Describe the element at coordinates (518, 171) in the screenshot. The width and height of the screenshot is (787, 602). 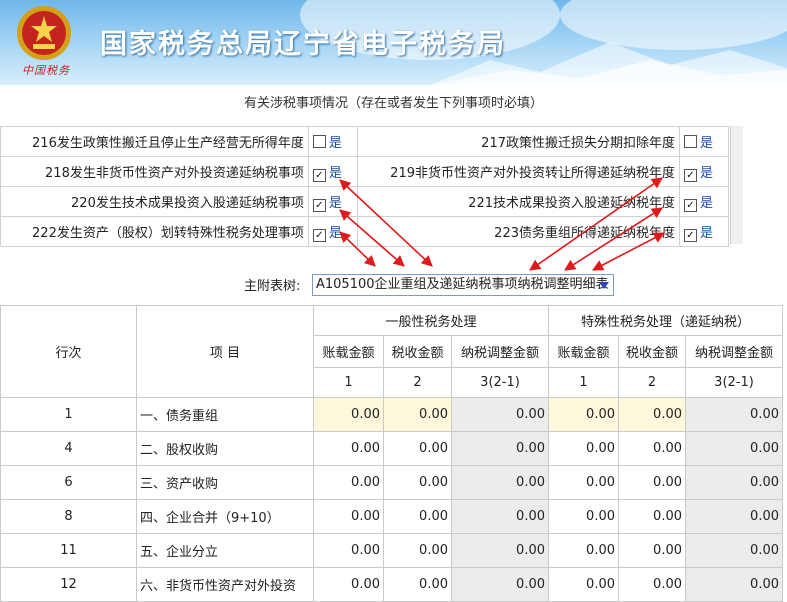
I see `right-item-label: 219非货币性资产对外投资转让所得递延纳税年度` at that location.